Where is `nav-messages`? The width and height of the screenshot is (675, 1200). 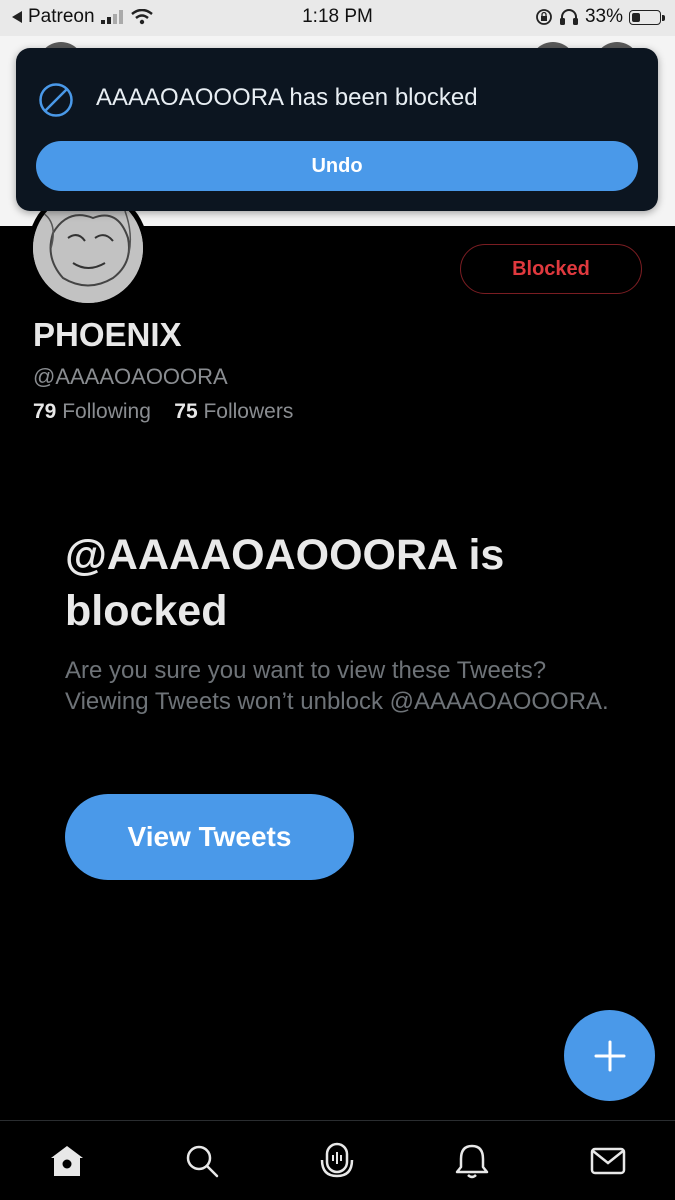 nav-messages is located at coordinates (608, 1161).